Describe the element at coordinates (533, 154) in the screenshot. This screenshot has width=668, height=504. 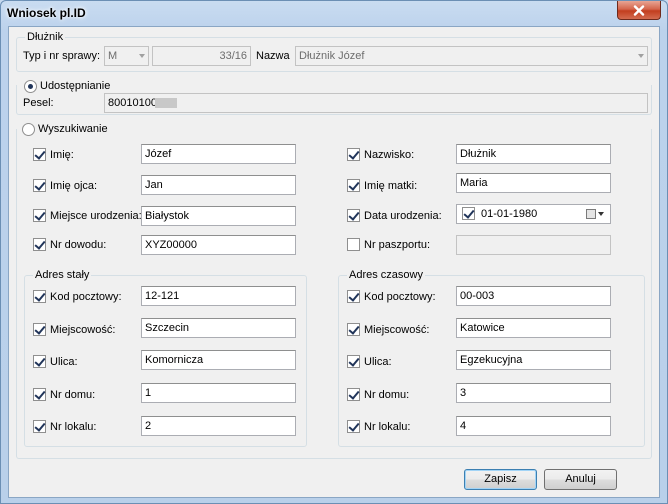
I see `nazwisko-input: Dłużnik` at that location.